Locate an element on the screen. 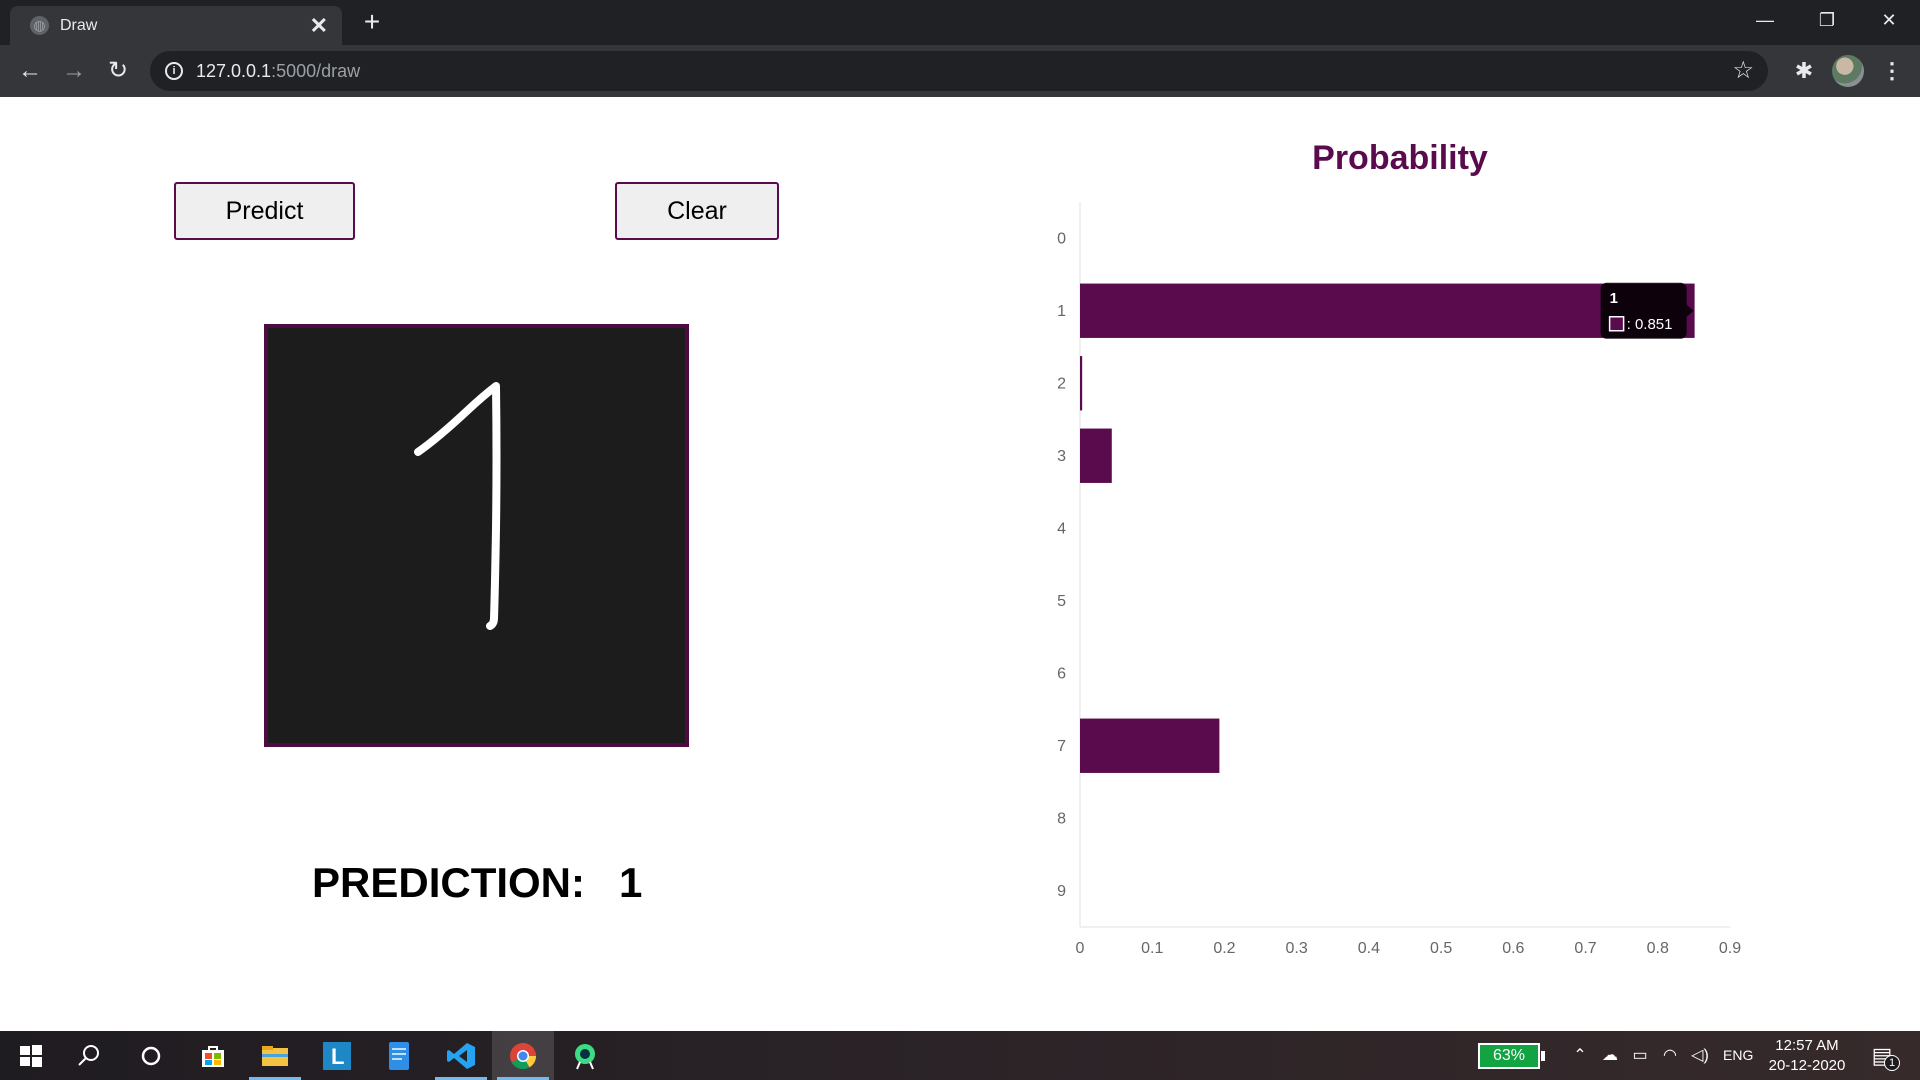 This screenshot has width=1920, height=1080. volume-icon: ◁) is located at coordinates (1700, 1055).